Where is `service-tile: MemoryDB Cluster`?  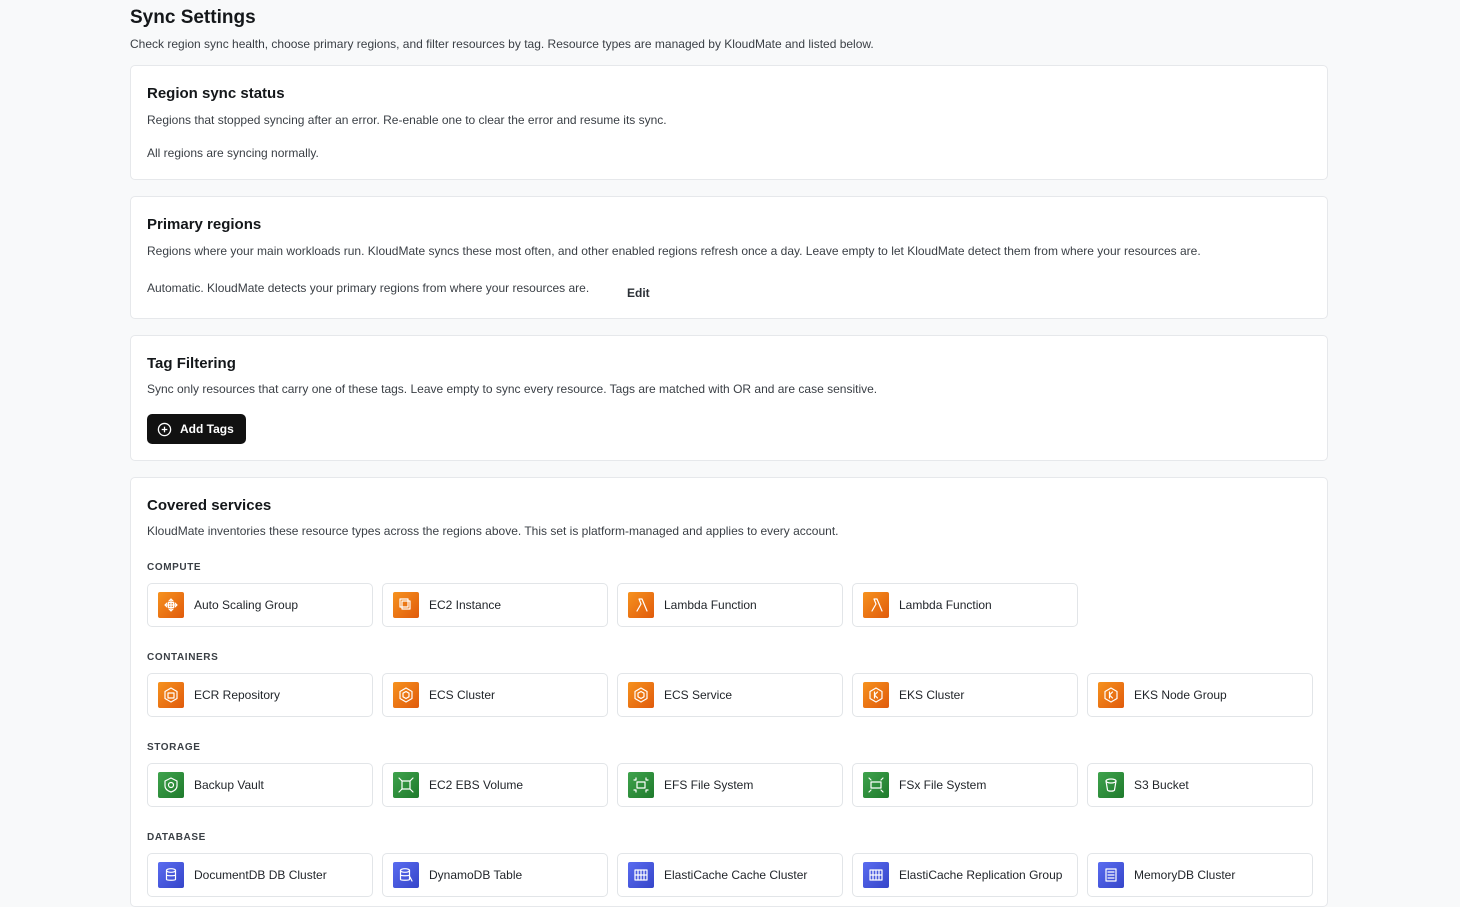
service-tile: MemoryDB Cluster is located at coordinates (1200, 875).